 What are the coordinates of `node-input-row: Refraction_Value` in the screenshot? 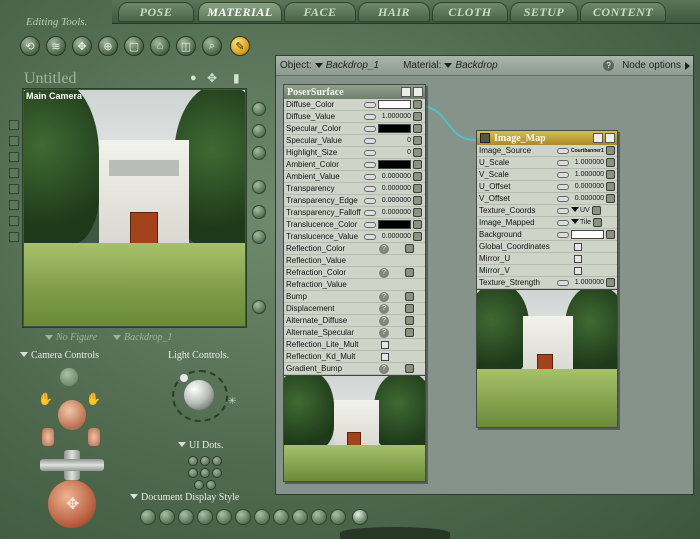 It's located at (354, 285).